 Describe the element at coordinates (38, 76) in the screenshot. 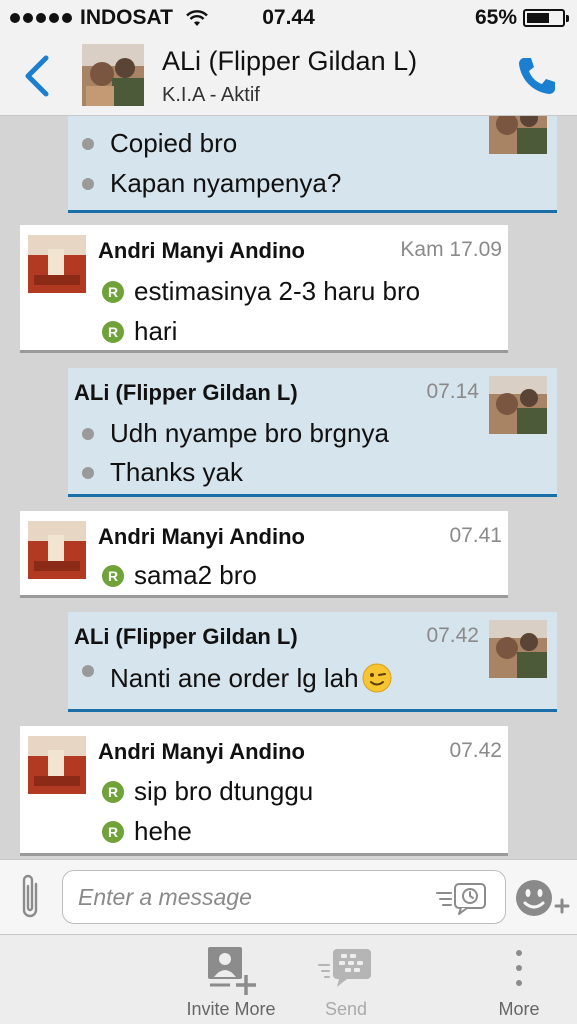

I see `back-button` at that location.